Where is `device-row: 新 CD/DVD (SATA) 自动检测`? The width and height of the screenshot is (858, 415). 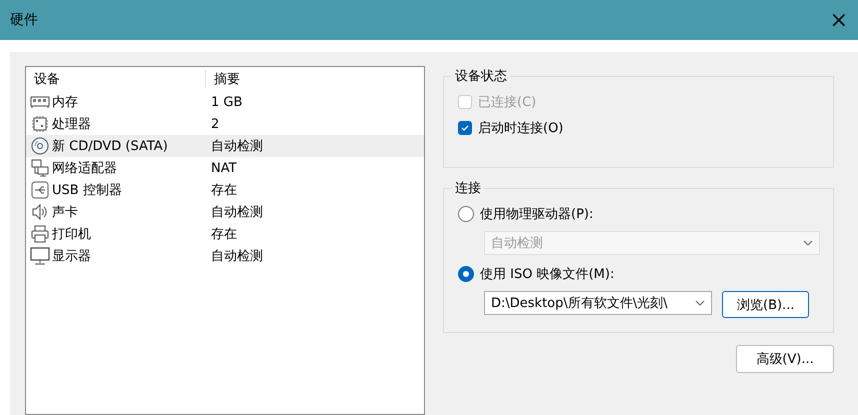 device-row: 新 CD/DVD (SATA) 自动检测 is located at coordinates (225, 146).